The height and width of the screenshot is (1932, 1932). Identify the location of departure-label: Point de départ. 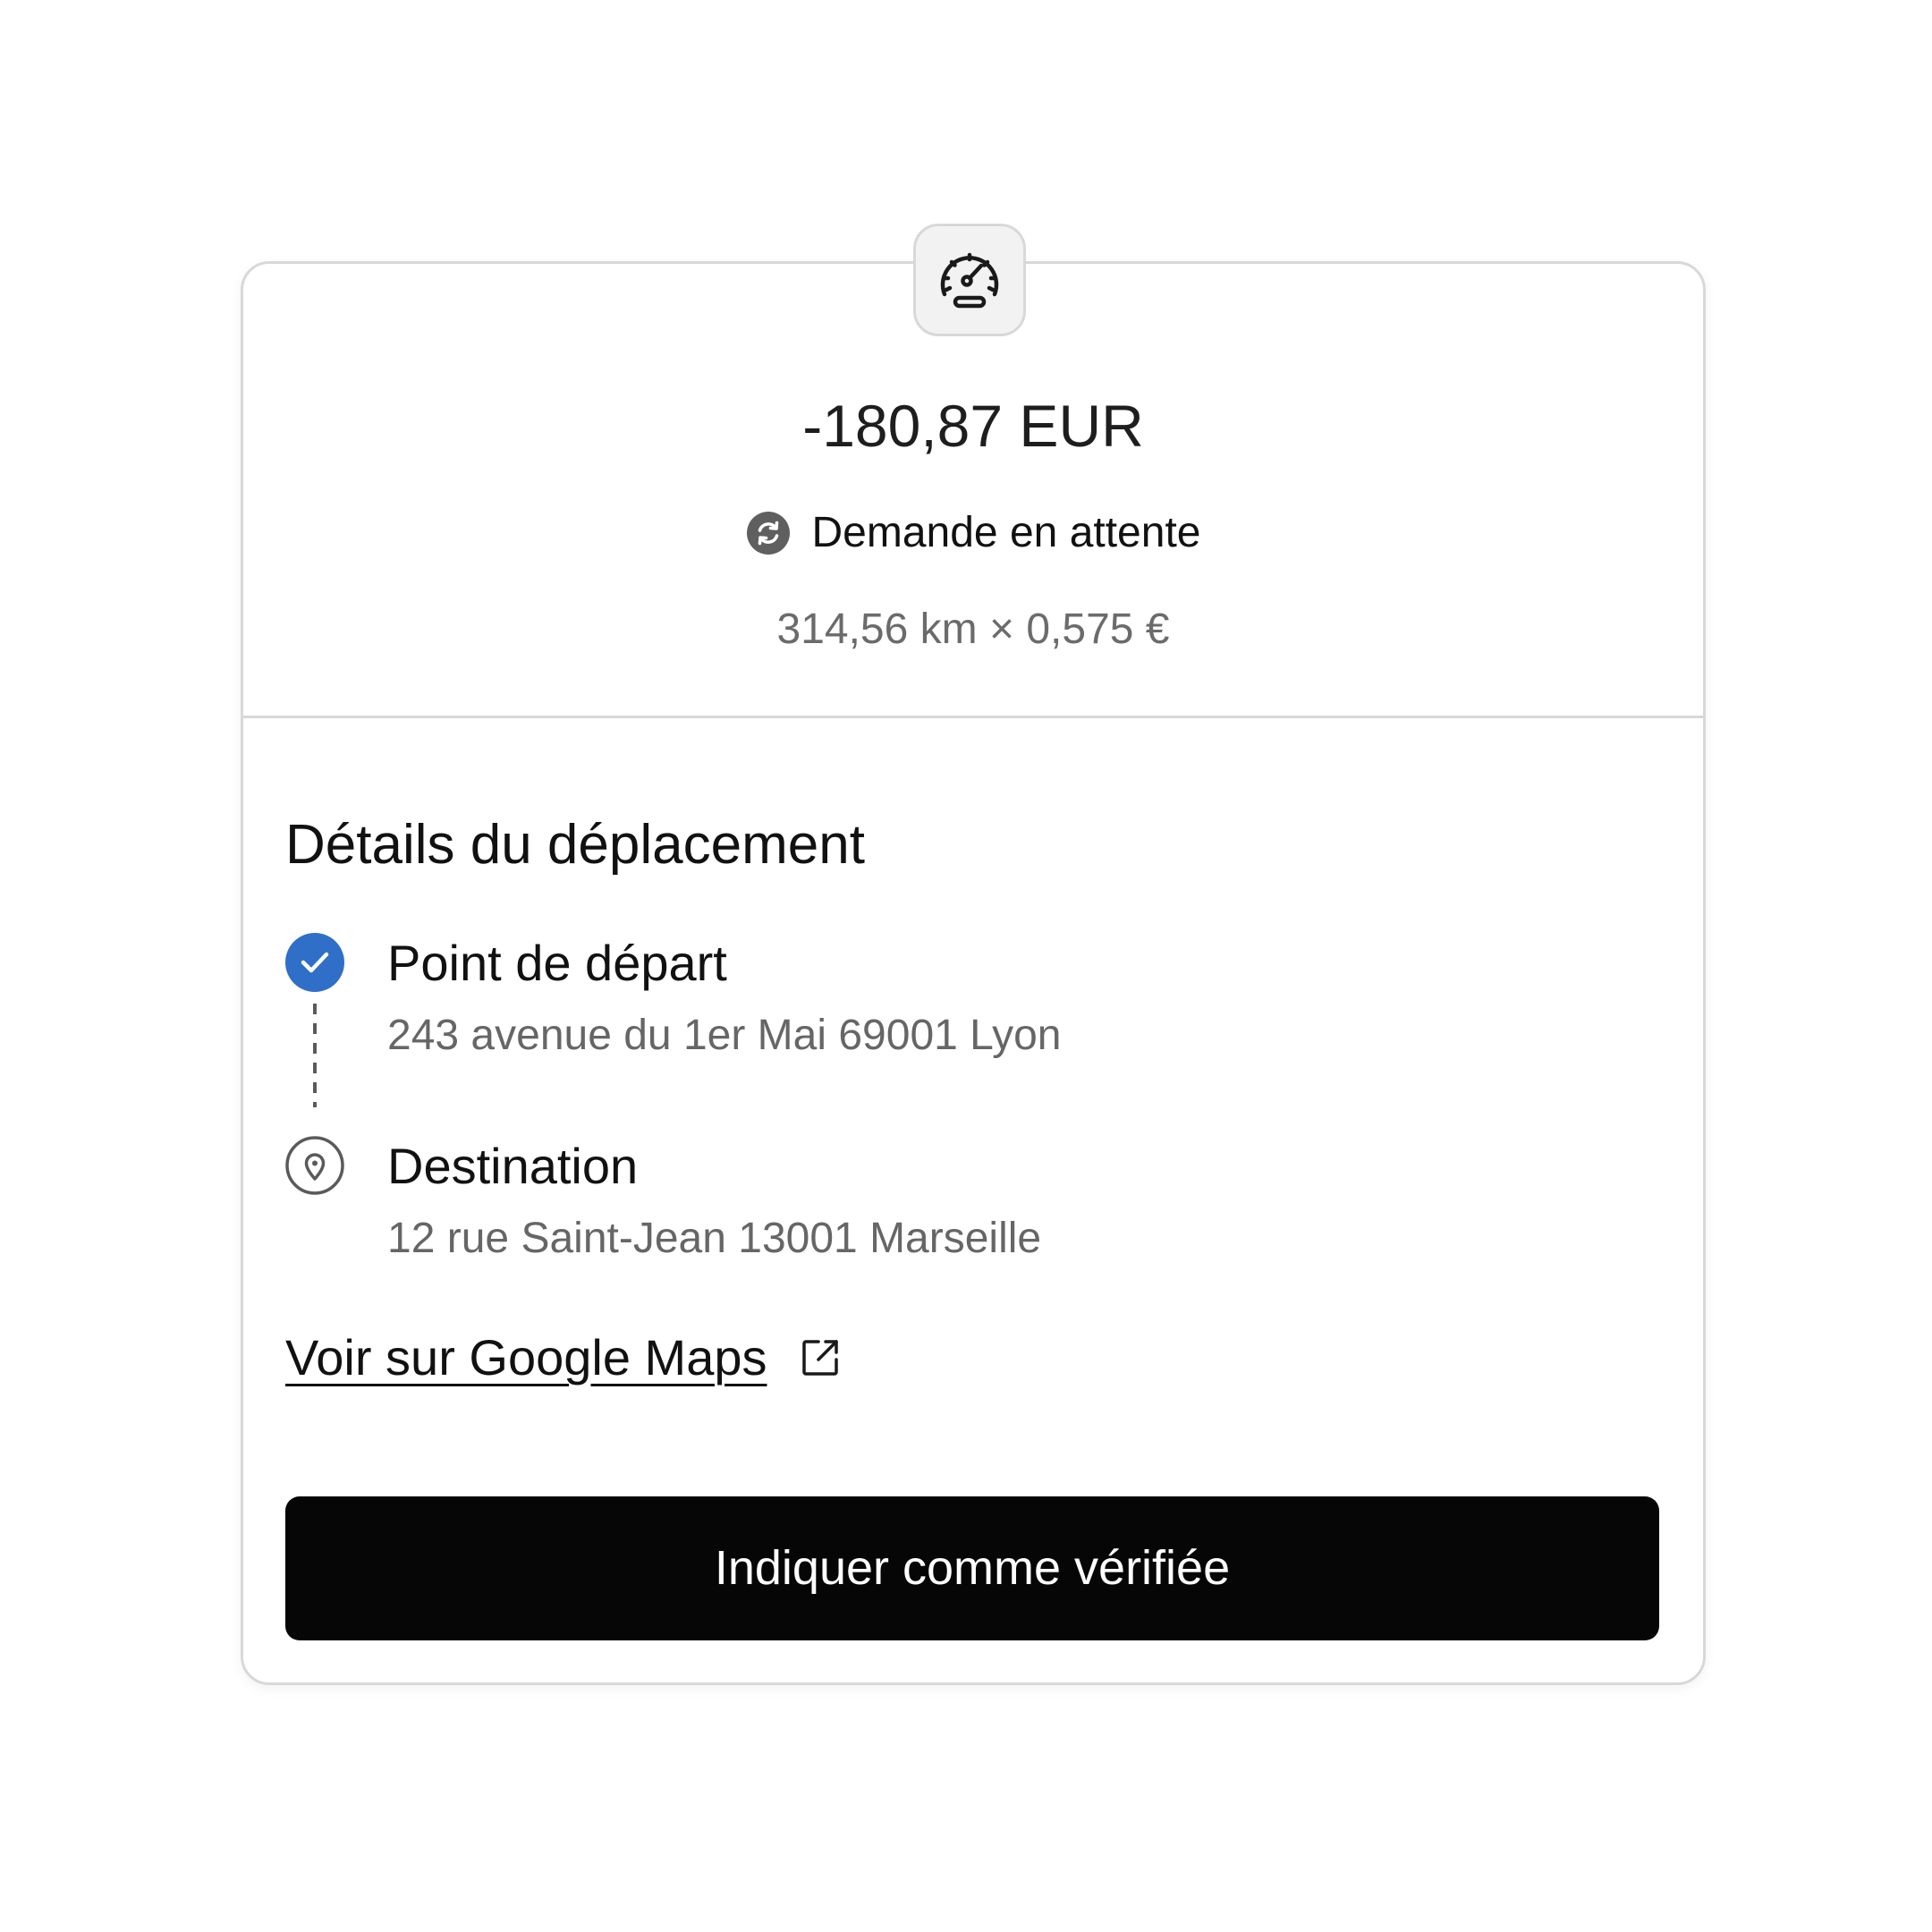
(557, 963).